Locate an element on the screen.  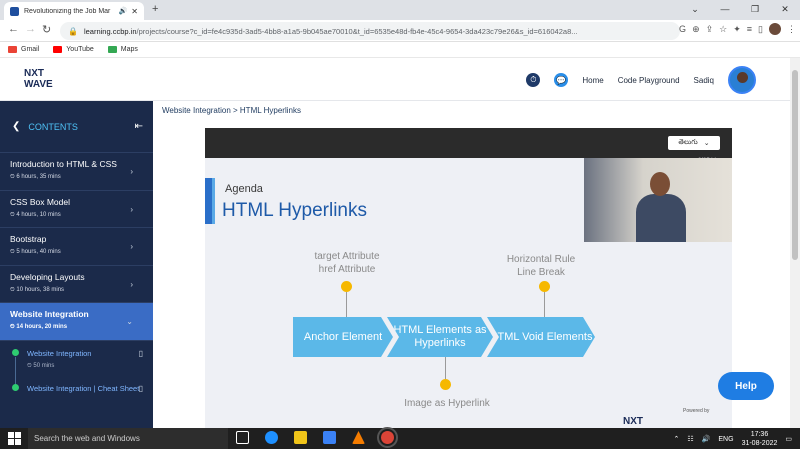
instructor-figure is located at coordinates (661, 207).